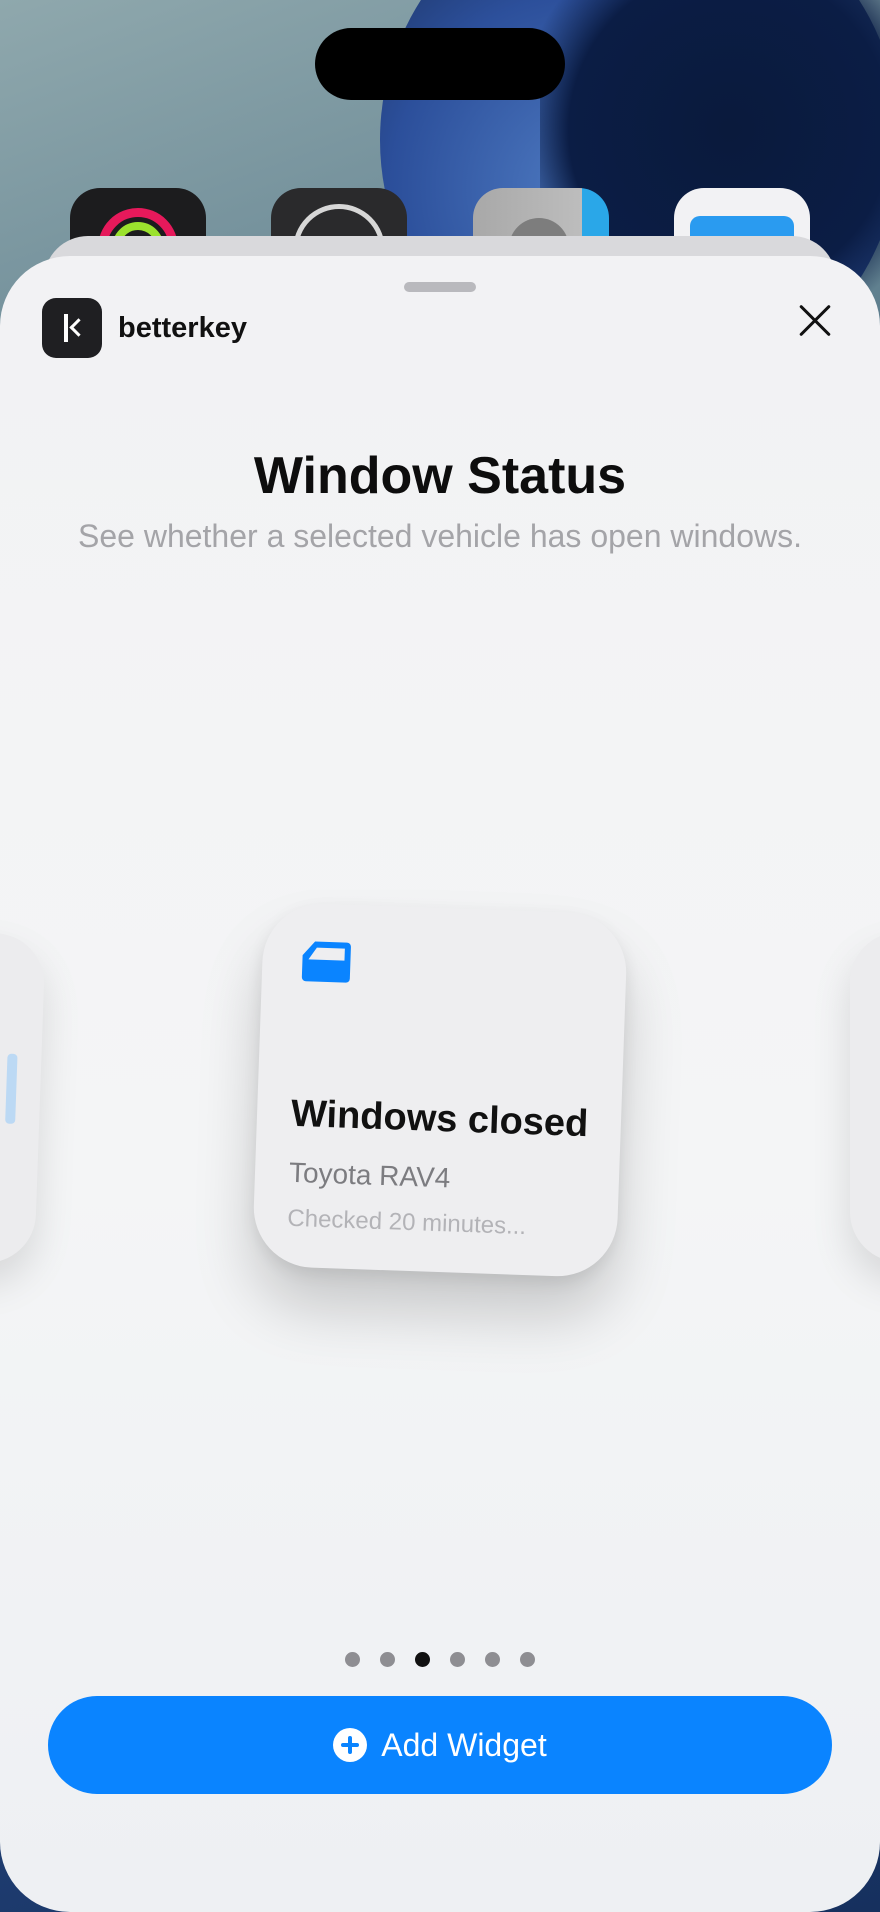 The width and height of the screenshot is (880, 1912). What do you see at coordinates (440, 64) in the screenshot?
I see `dynamic-island` at bounding box center [440, 64].